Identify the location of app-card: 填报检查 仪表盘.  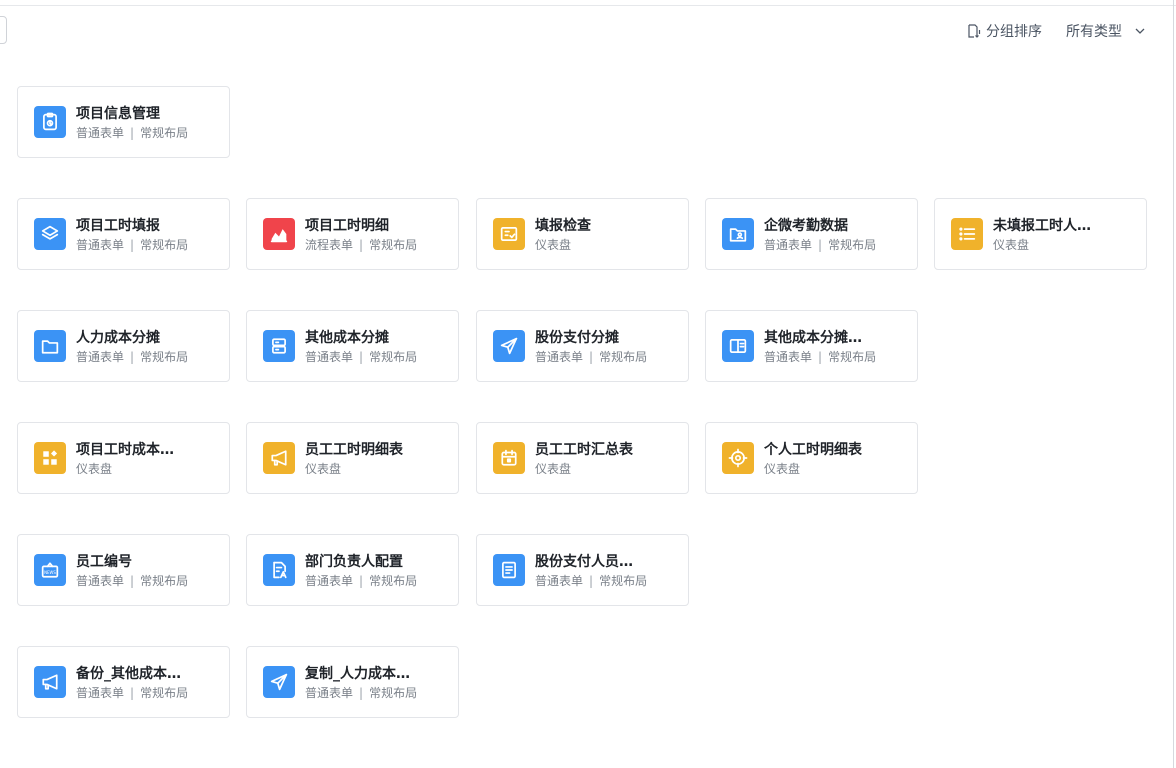
(582, 234).